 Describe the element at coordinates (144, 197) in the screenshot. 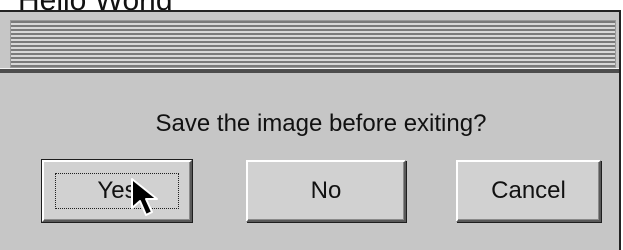

I see `arrow-cursor-icon` at that location.